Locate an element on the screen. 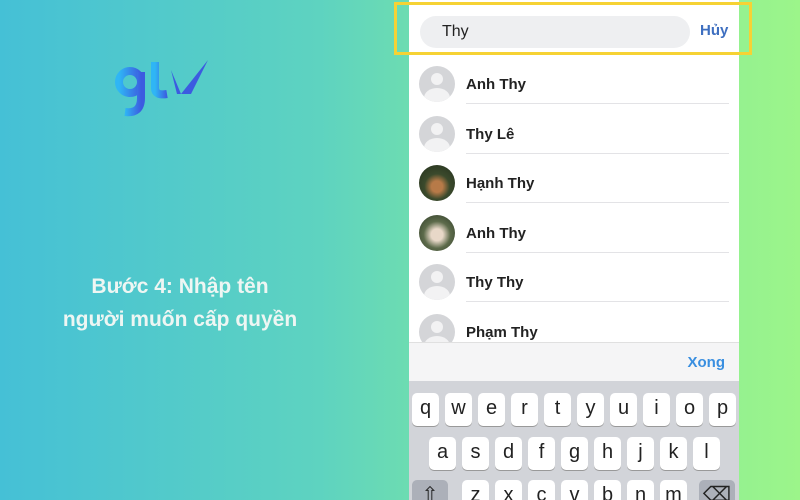 This screenshot has height=500, width=800. contact-name: Thy Thy is located at coordinates (495, 282).